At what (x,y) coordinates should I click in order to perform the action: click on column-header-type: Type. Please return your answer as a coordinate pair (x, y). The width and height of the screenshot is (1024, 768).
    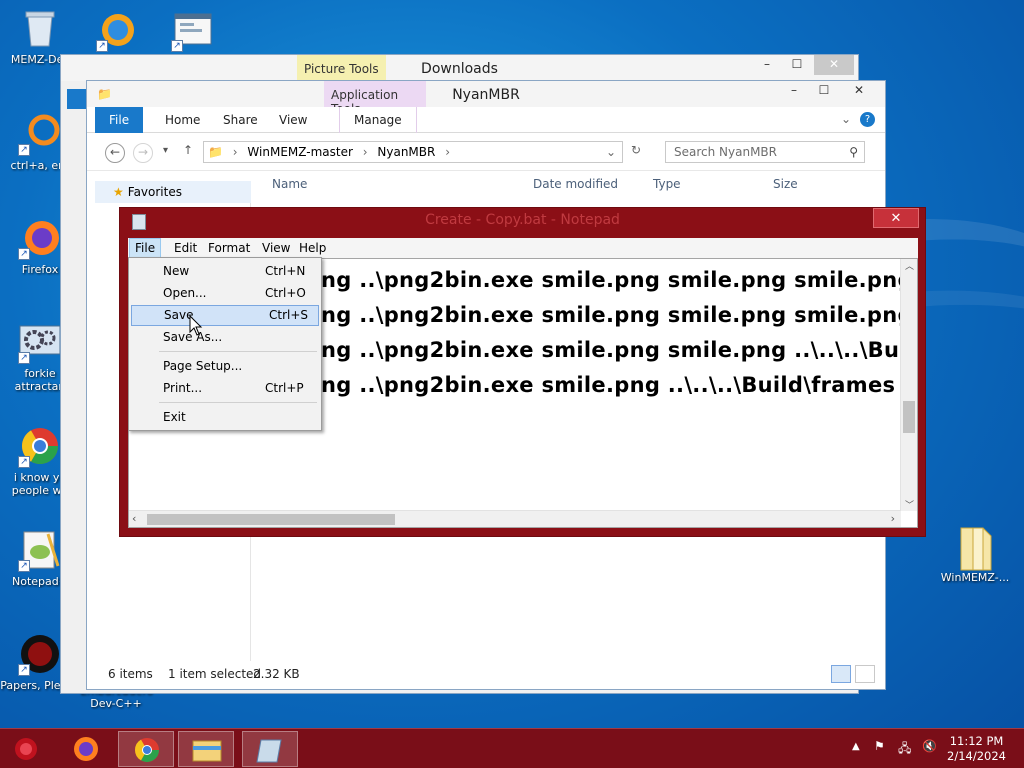
    Looking at the image, I should click on (667, 184).